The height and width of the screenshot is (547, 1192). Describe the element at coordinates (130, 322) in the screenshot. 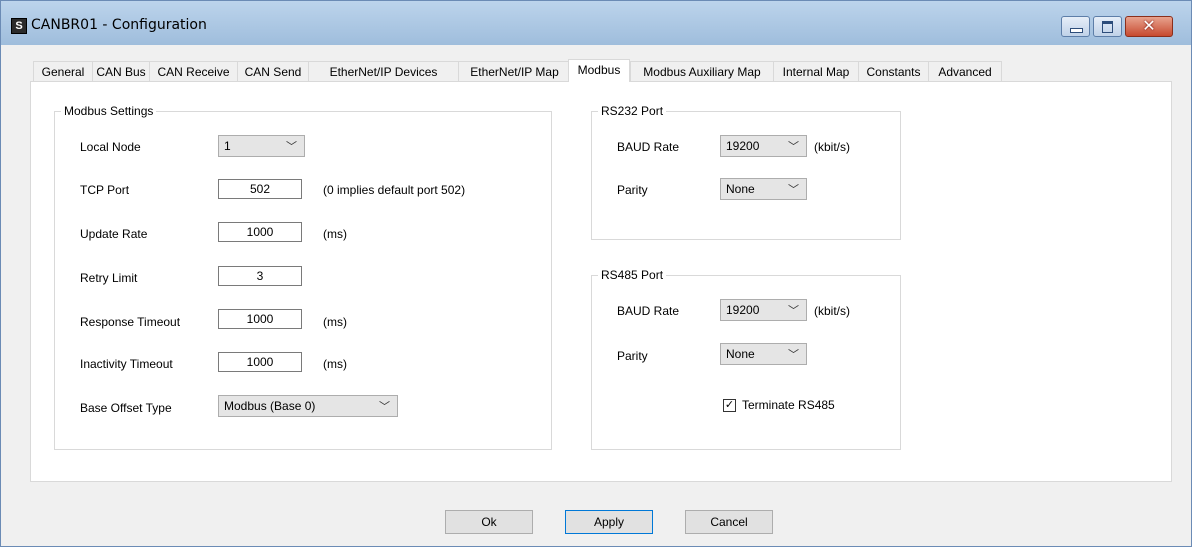

I see `response-timeout-label: Response Timeout` at that location.